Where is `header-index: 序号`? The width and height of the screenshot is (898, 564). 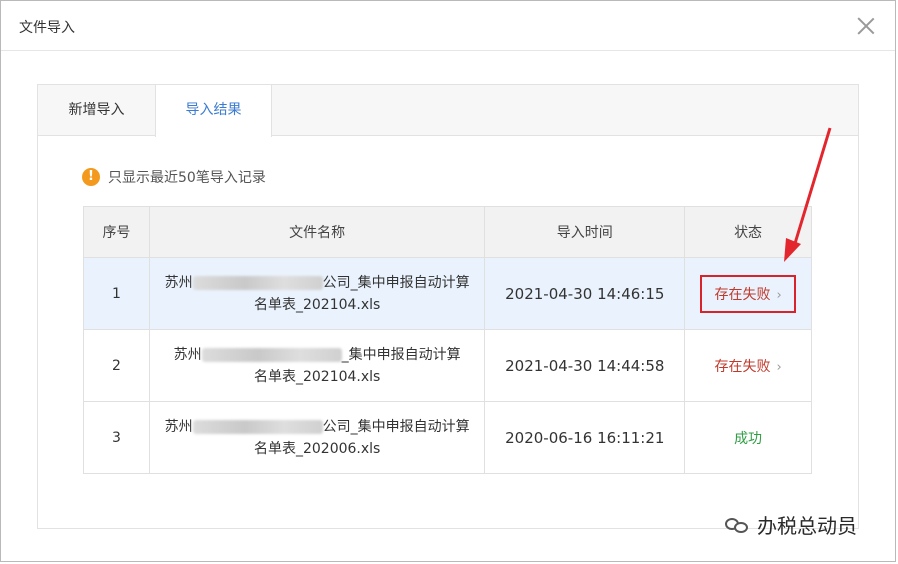
header-index: 序号 is located at coordinates (116, 232).